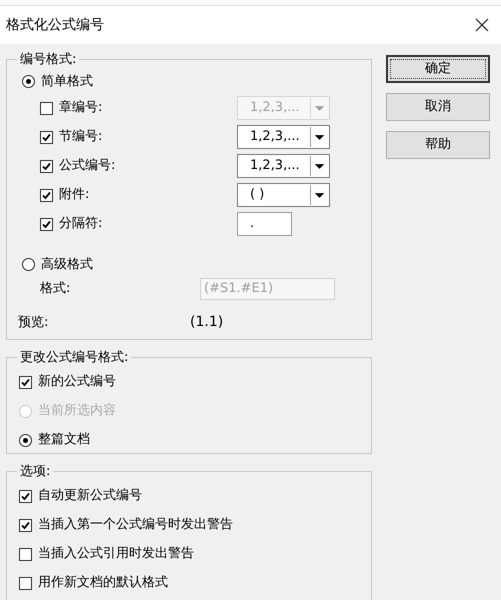 This screenshot has width=501, height=600. What do you see at coordinates (283, 195) in the screenshot?
I see `dropdown: ( )` at bounding box center [283, 195].